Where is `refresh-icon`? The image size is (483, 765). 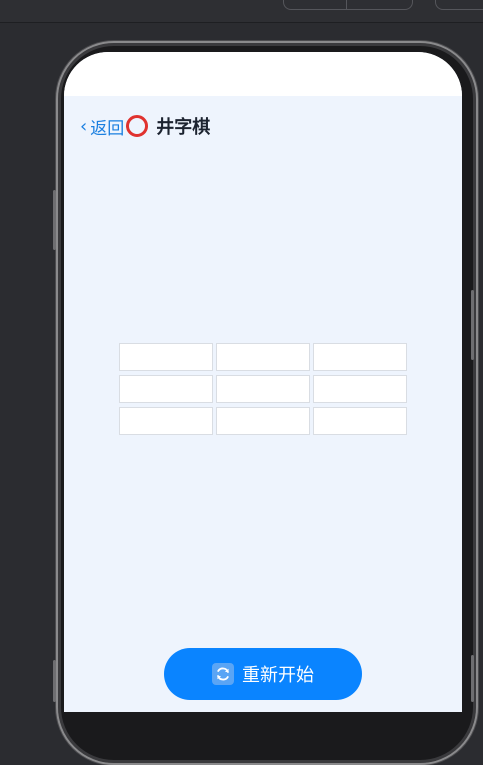 refresh-icon is located at coordinates (223, 674).